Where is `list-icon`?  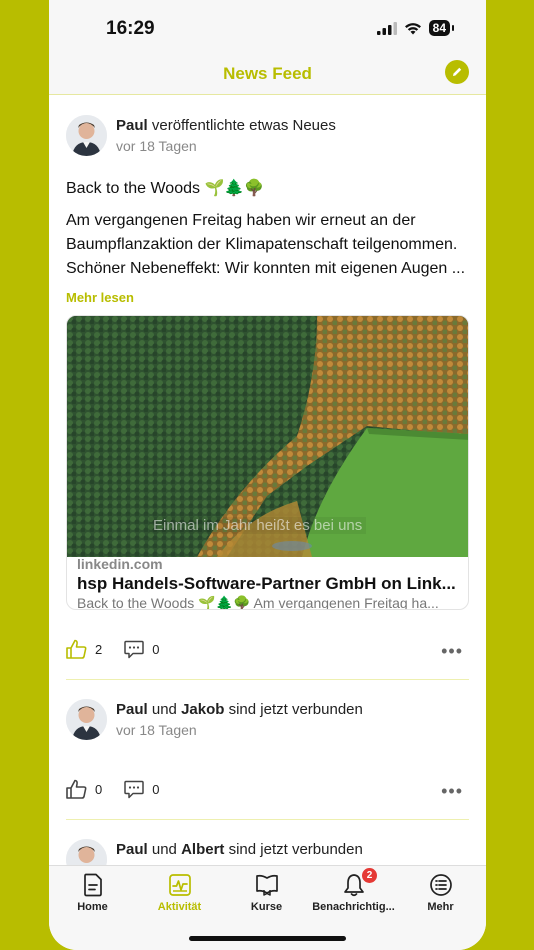 list-icon is located at coordinates (440, 885).